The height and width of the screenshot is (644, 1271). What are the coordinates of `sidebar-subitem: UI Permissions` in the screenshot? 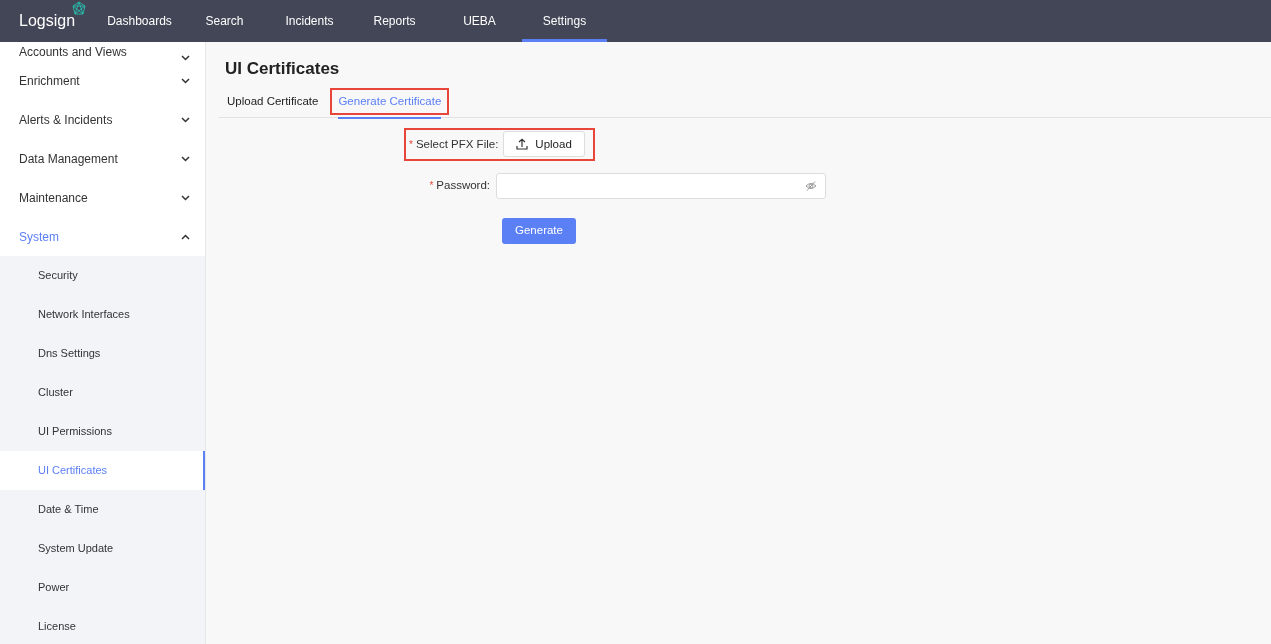 It's located at (102, 431).